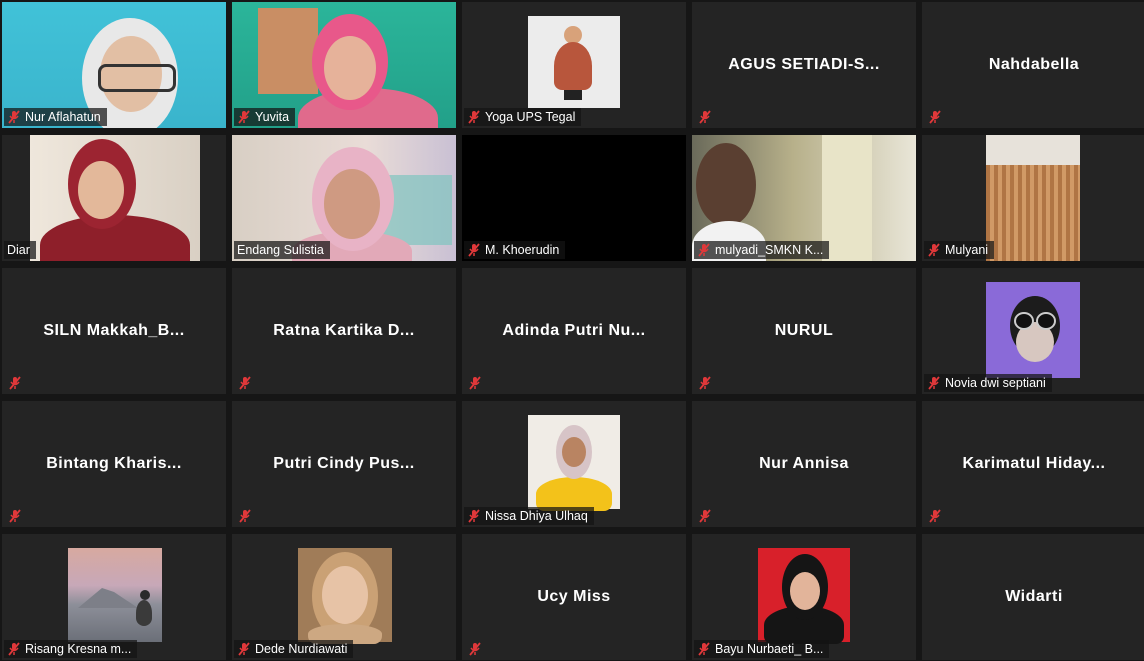 The height and width of the screenshot is (661, 1144). What do you see at coordinates (522, 250) in the screenshot?
I see `participant-name: M. Khoerudin` at bounding box center [522, 250].